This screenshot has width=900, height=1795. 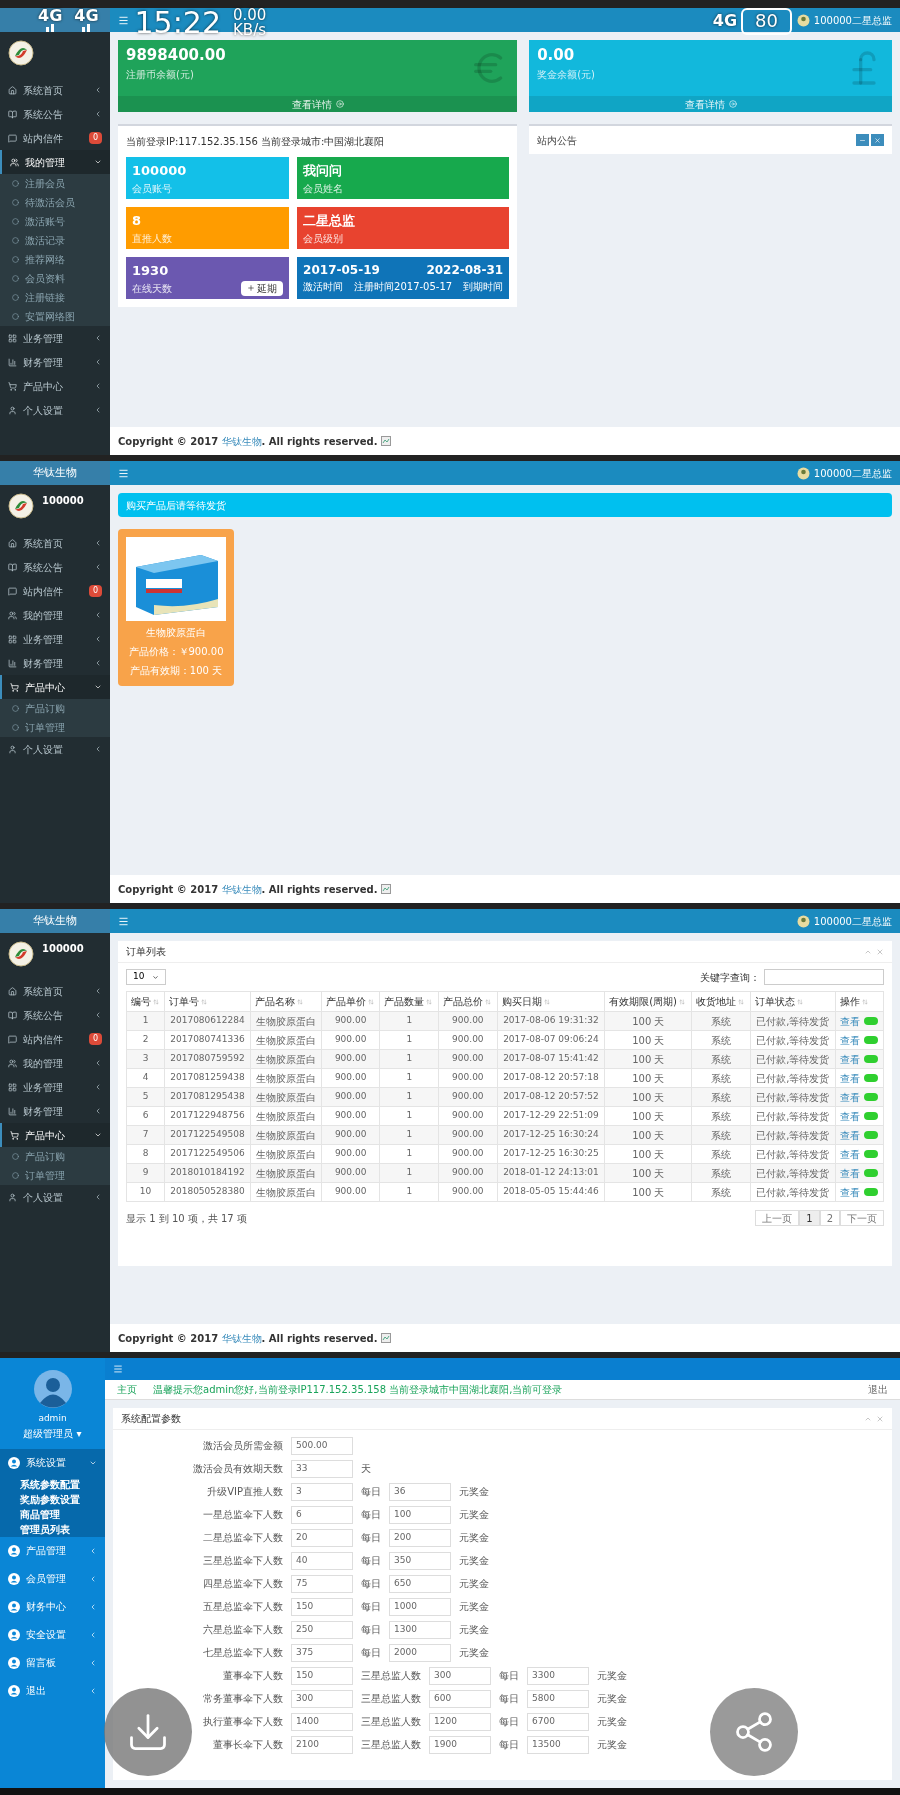 What do you see at coordinates (52, 1578) in the screenshot?
I see `sidebar-item: 会员管理` at bounding box center [52, 1578].